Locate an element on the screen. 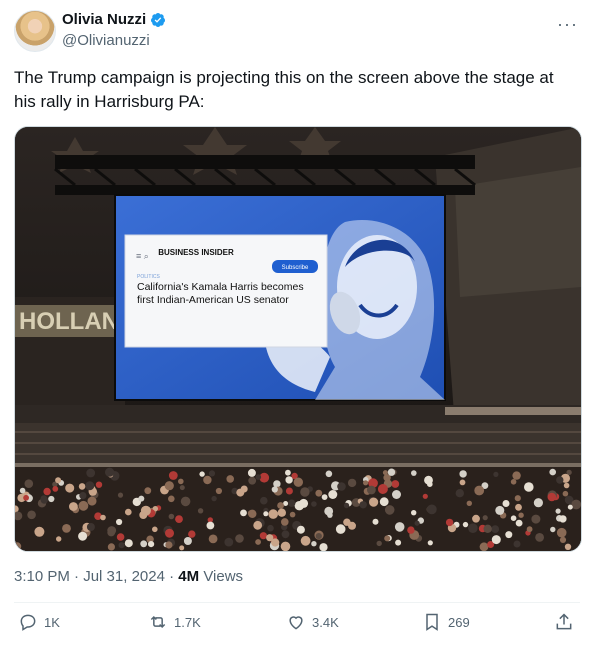 This screenshot has height=652, width=595. repost-button: 1.7K is located at coordinates (174, 622).